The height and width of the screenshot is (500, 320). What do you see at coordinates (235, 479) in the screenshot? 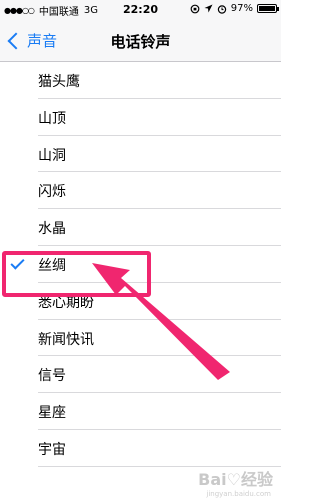
I see `watermark: Bai♡经验` at bounding box center [235, 479].